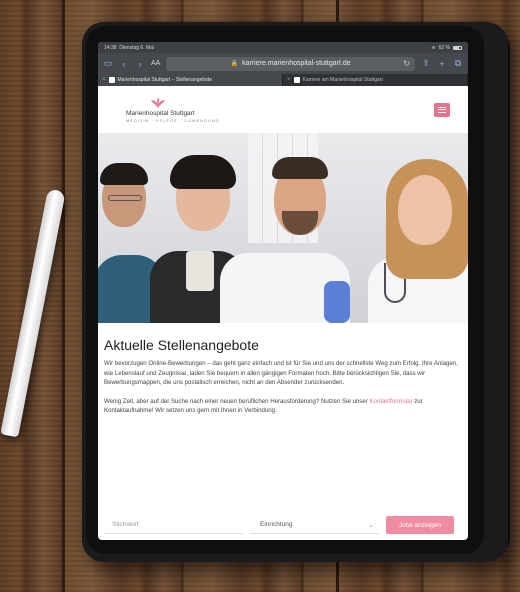  I want to click on share-icon: ⇪, so click(426, 63).